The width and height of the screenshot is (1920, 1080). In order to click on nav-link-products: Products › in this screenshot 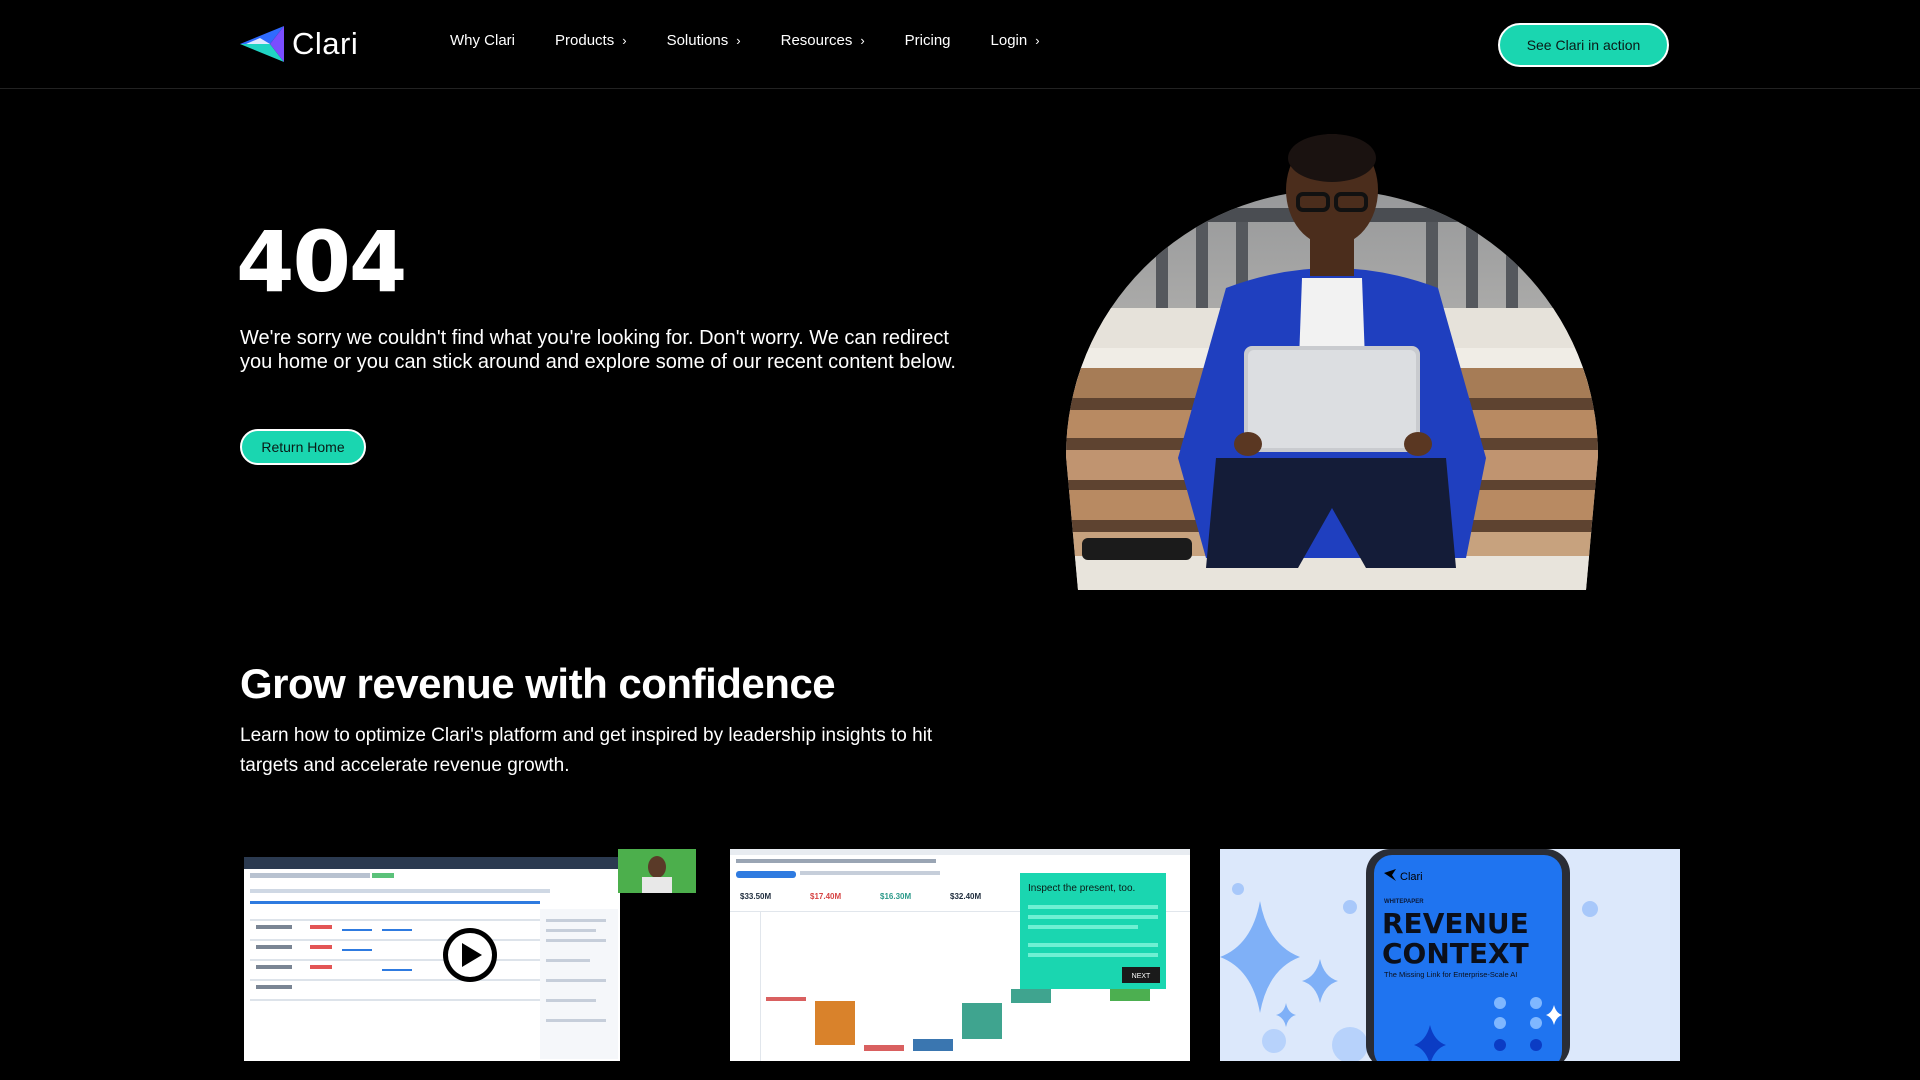, I will do `click(591, 40)`.